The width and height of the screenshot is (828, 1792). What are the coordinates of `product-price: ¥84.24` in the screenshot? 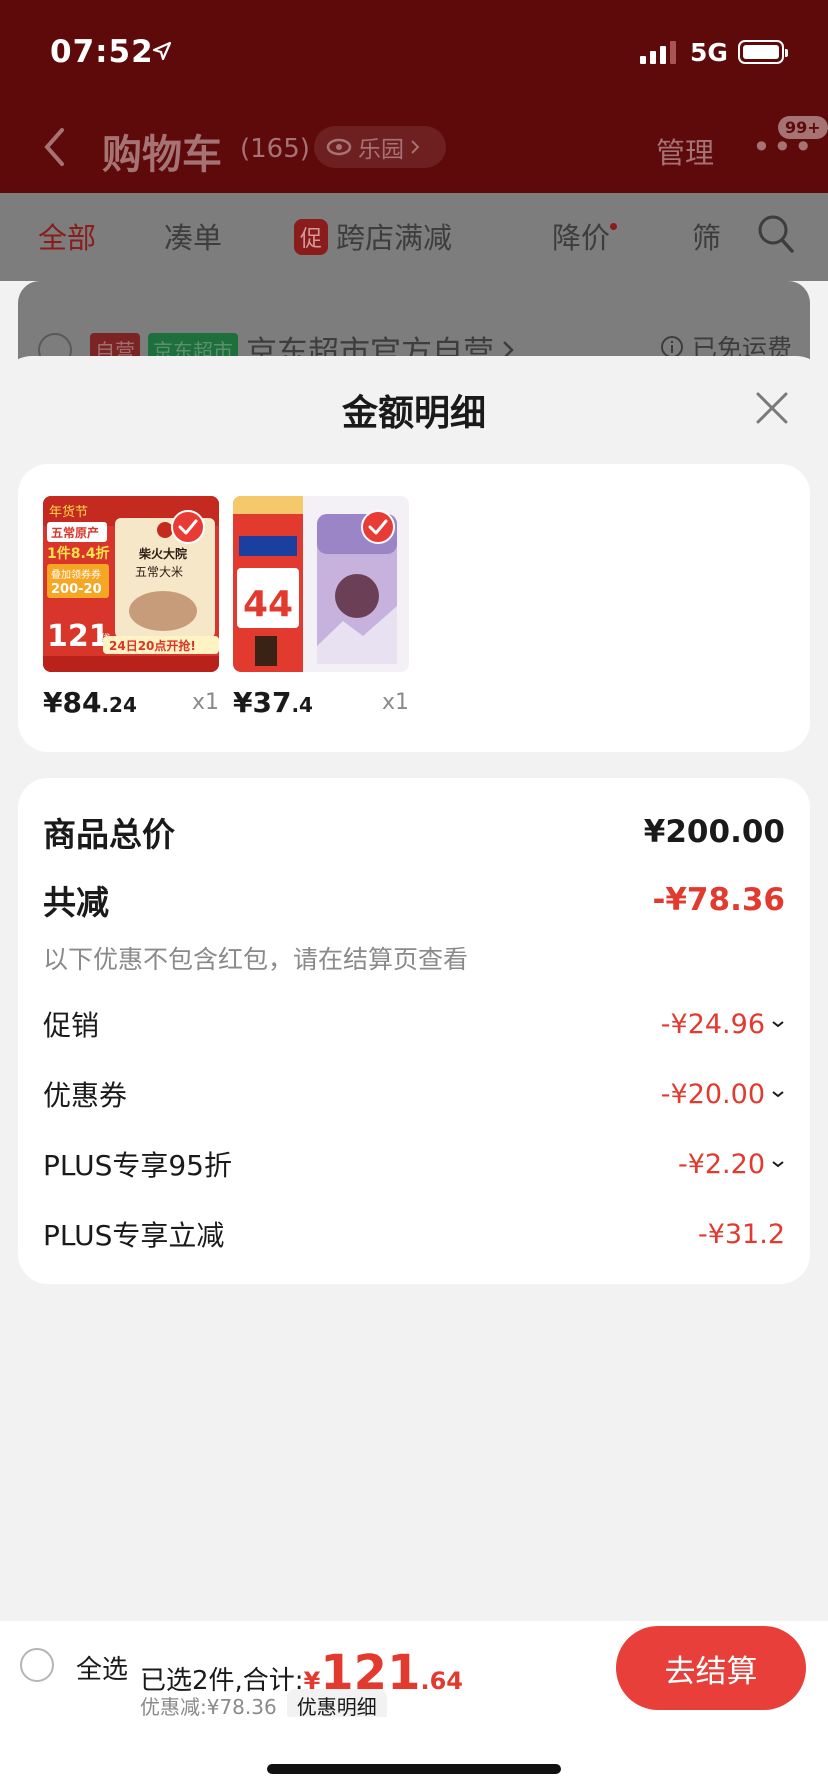 It's located at (90, 702).